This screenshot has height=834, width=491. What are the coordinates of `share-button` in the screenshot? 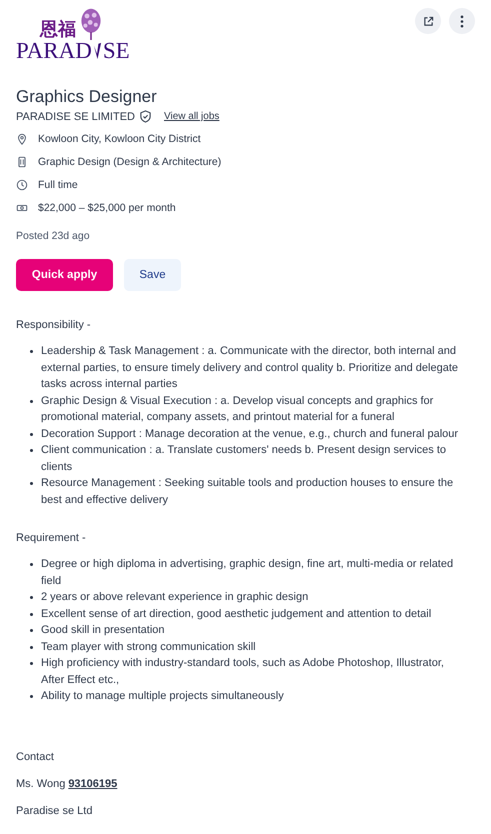 It's located at (428, 21).